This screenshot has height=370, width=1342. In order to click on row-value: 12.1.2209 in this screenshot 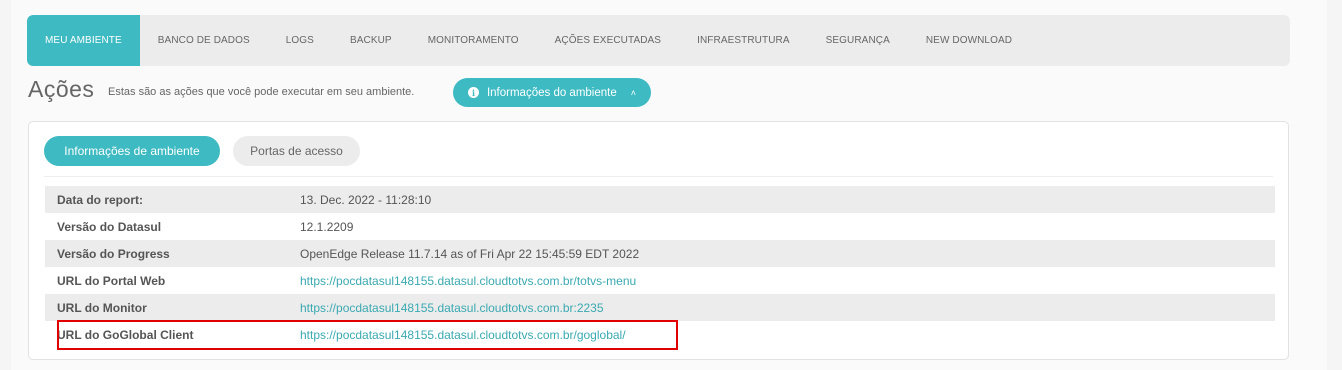, I will do `click(327, 226)`.